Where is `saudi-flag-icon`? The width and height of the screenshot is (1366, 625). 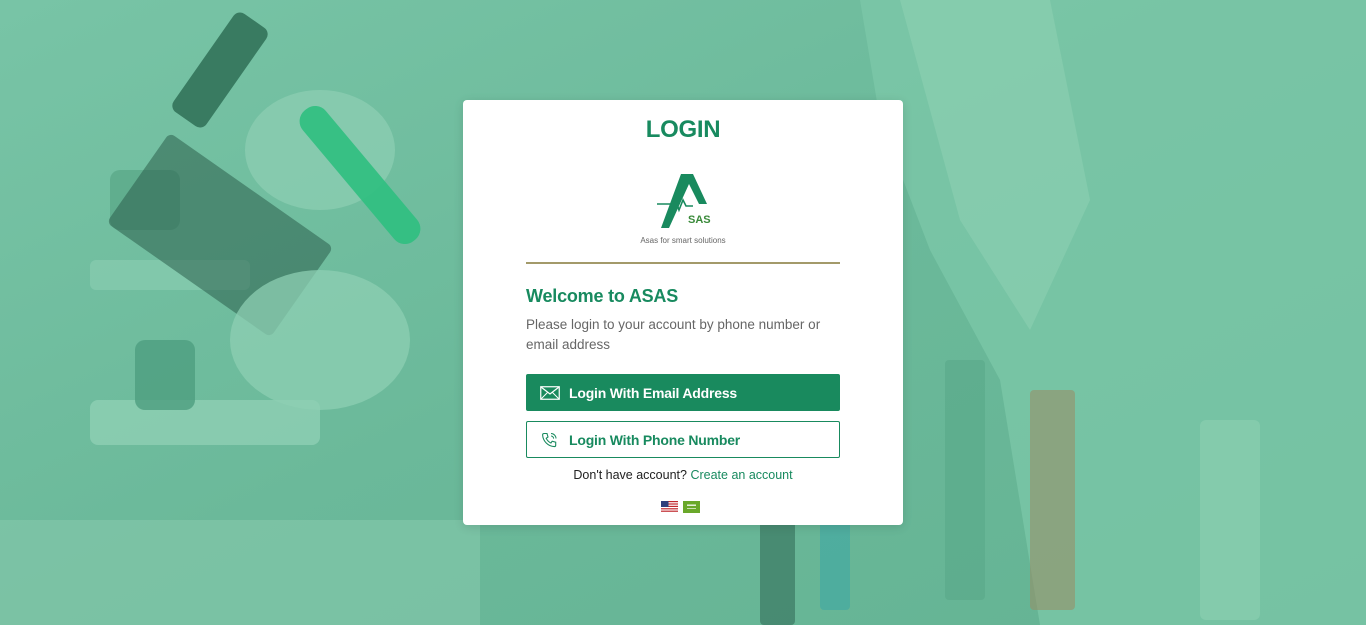
saudi-flag-icon is located at coordinates (691, 506).